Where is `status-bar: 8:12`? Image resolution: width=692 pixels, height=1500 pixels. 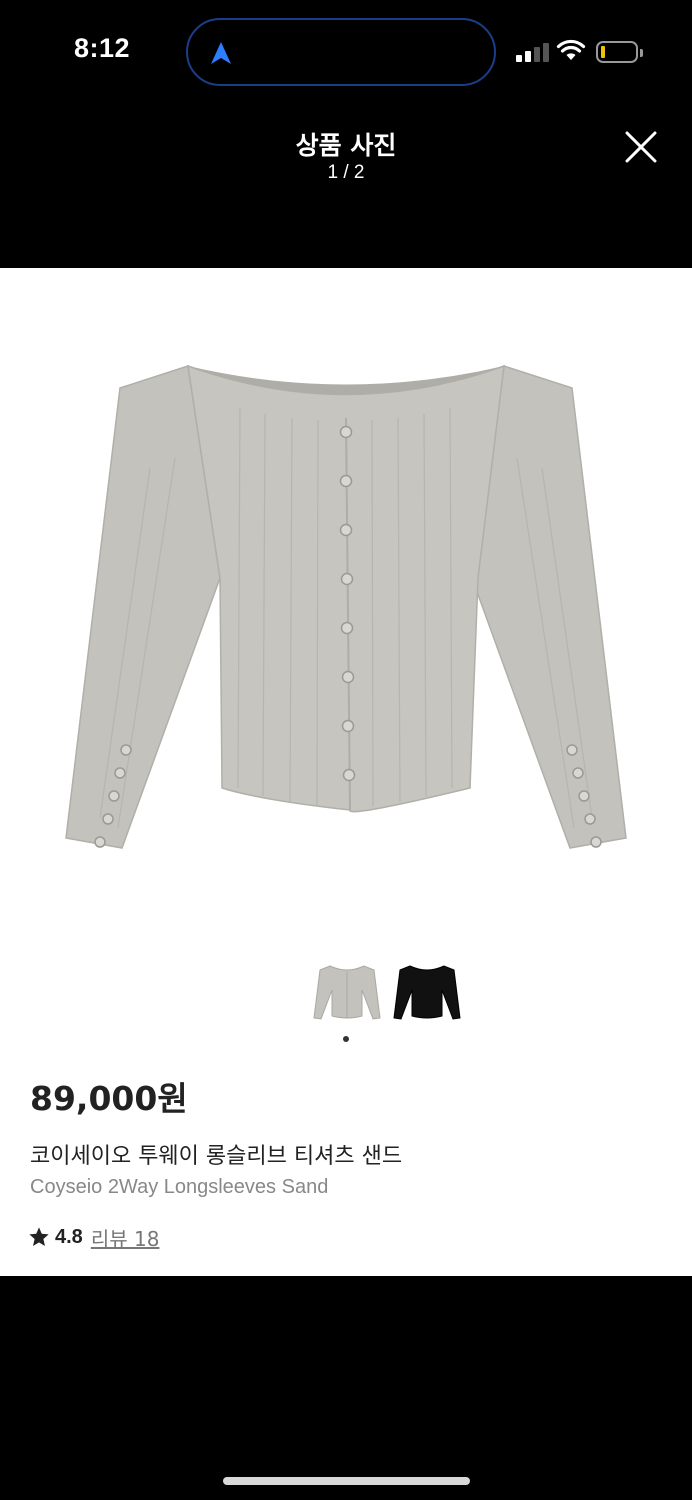
status-bar: 8:12 is located at coordinates (346, 52).